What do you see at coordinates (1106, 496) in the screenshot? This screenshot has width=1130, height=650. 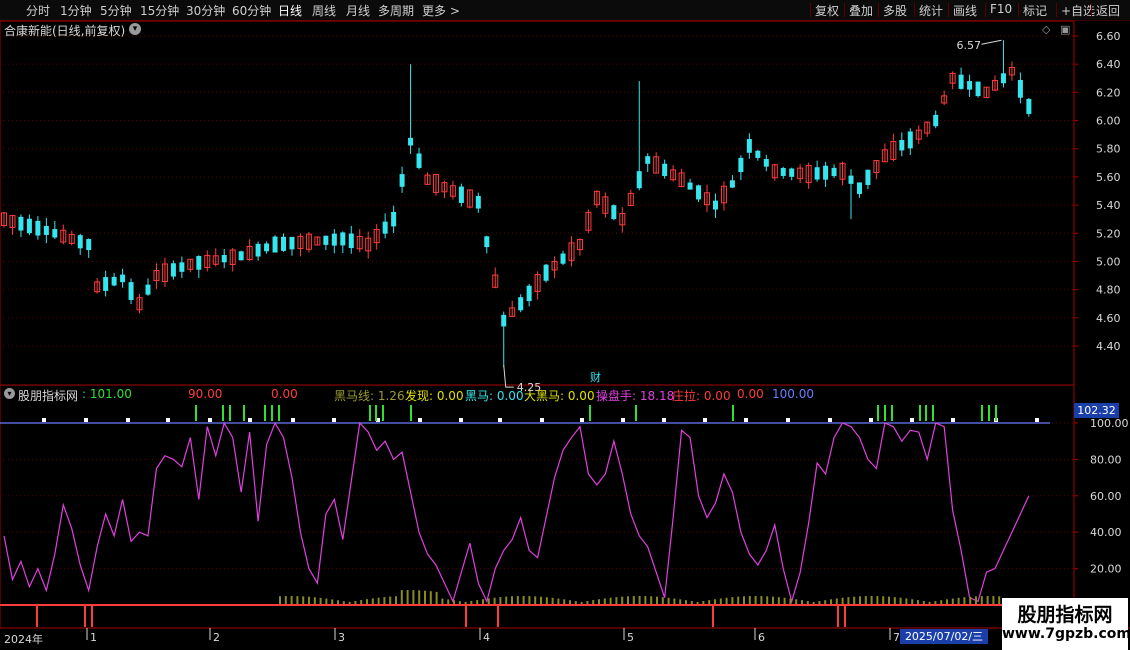 I see `ind-tick-label: 60.00` at bounding box center [1106, 496].